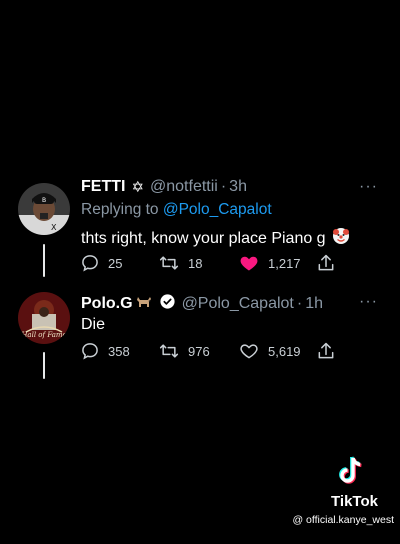  Describe the element at coordinates (107, 304) in the screenshot. I see `display-name: Polo.G` at that location.